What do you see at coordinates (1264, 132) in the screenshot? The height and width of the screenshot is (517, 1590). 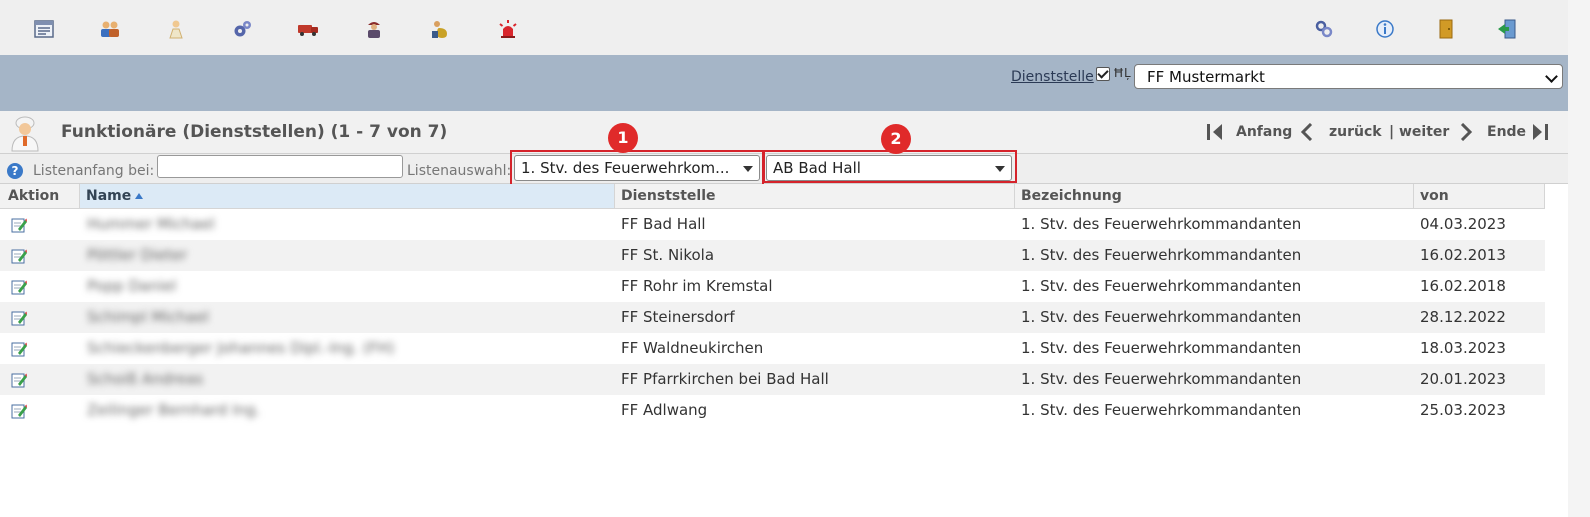 I see `pager-first: Anfang` at bounding box center [1264, 132].